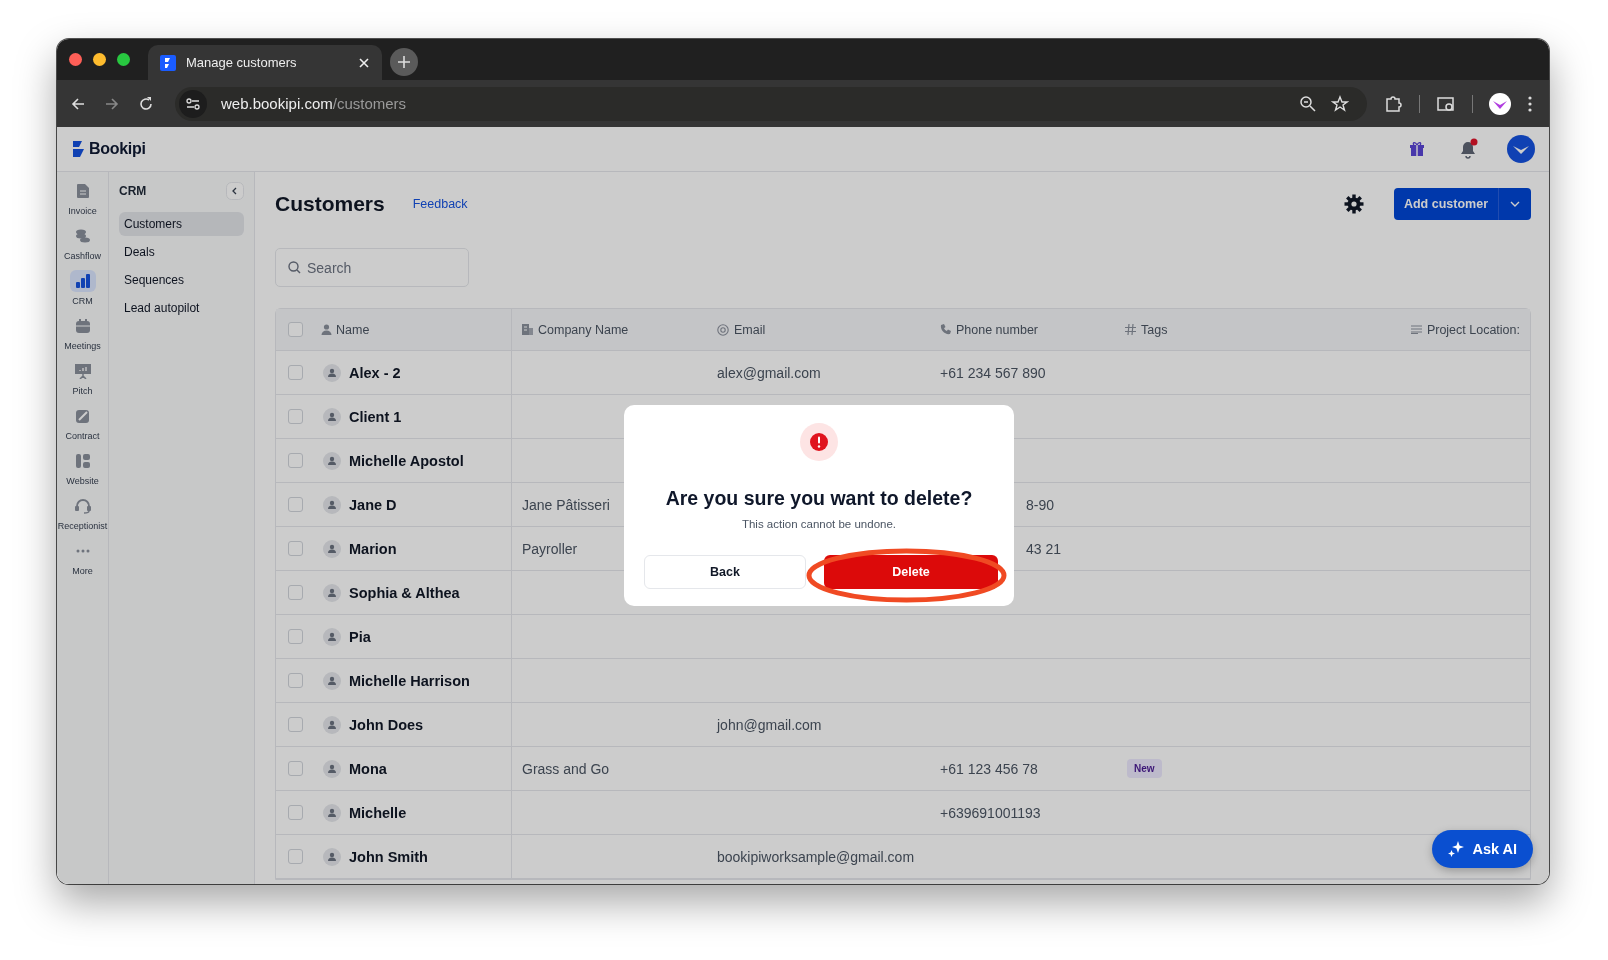 The height and width of the screenshot is (960, 1608). I want to click on company-name: Payroller, so click(550, 548).